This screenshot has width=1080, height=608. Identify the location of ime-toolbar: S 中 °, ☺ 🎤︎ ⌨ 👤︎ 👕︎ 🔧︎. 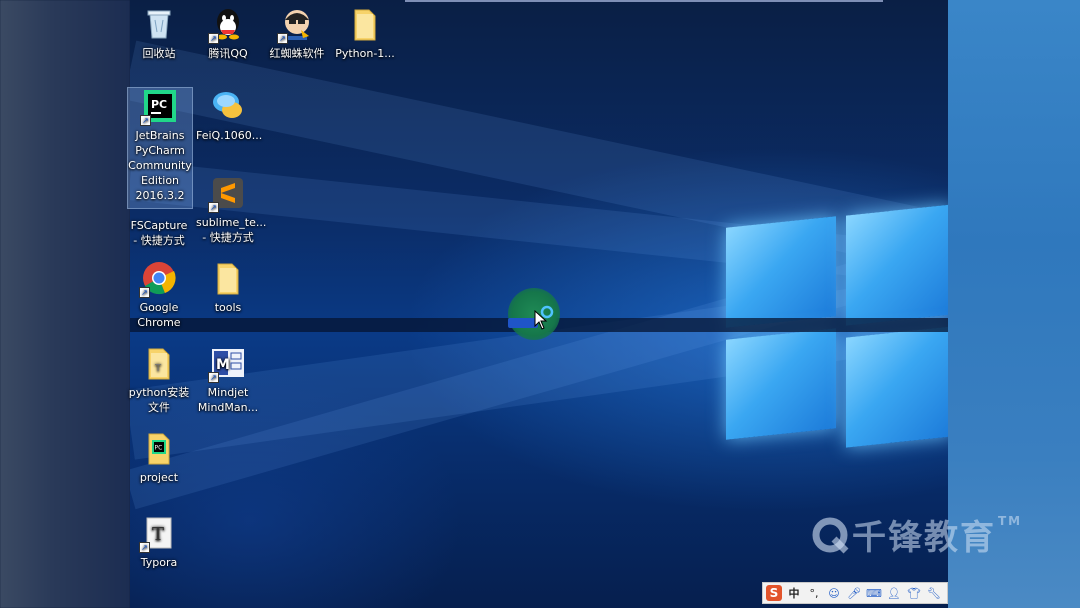
(855, 593).